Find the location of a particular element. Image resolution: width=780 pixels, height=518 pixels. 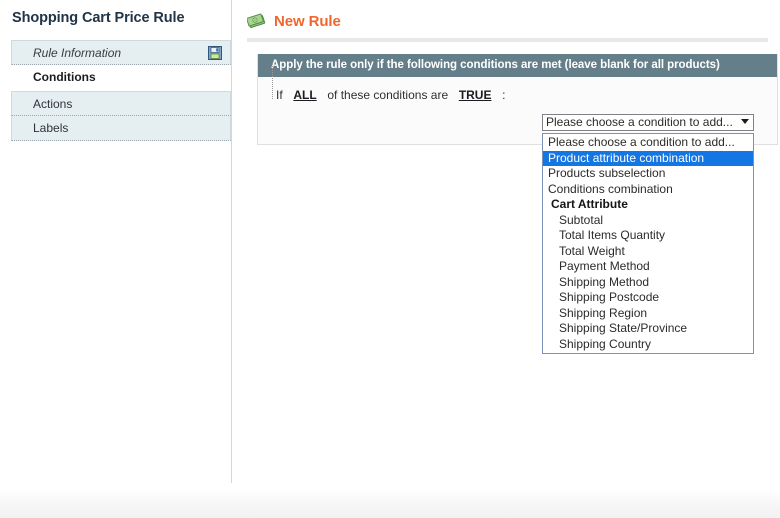

conditions-logic-line: If ALL of these conditions are TRUE : is located at coordinates (526, 95).